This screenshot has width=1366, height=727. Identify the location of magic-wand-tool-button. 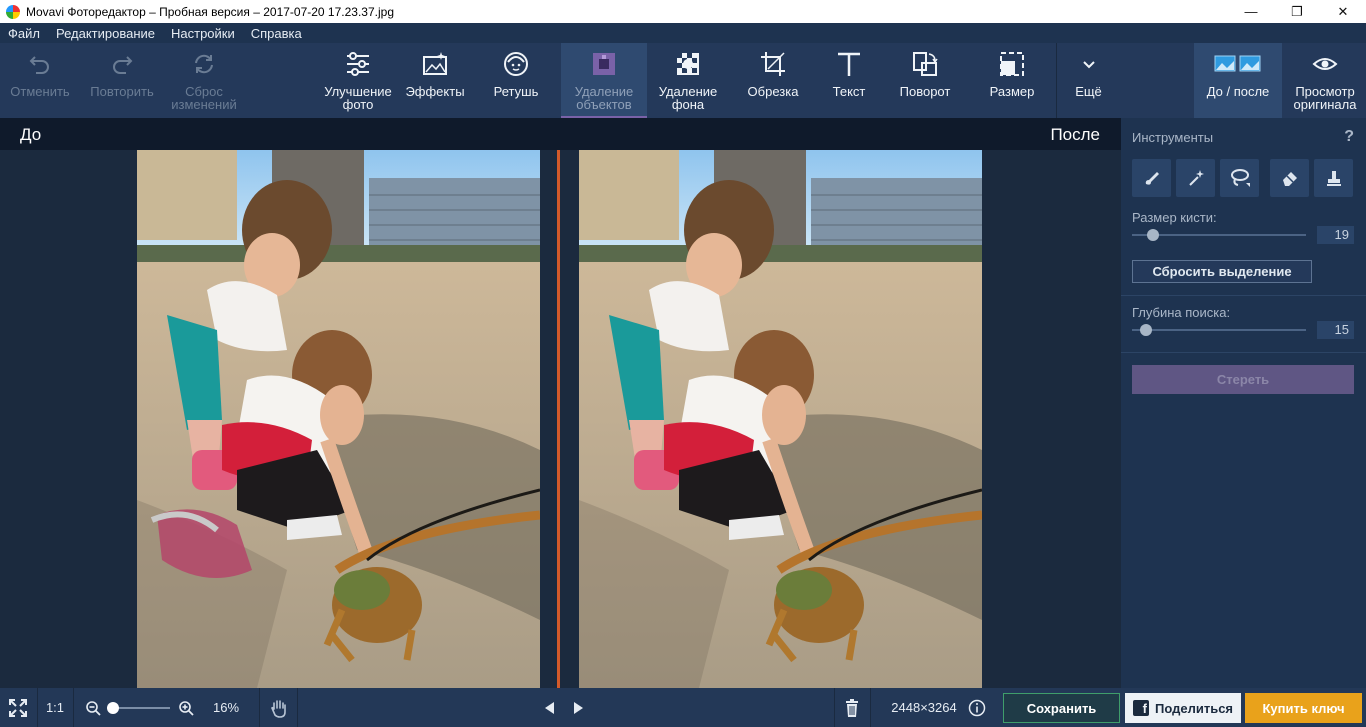
(1195, 178).